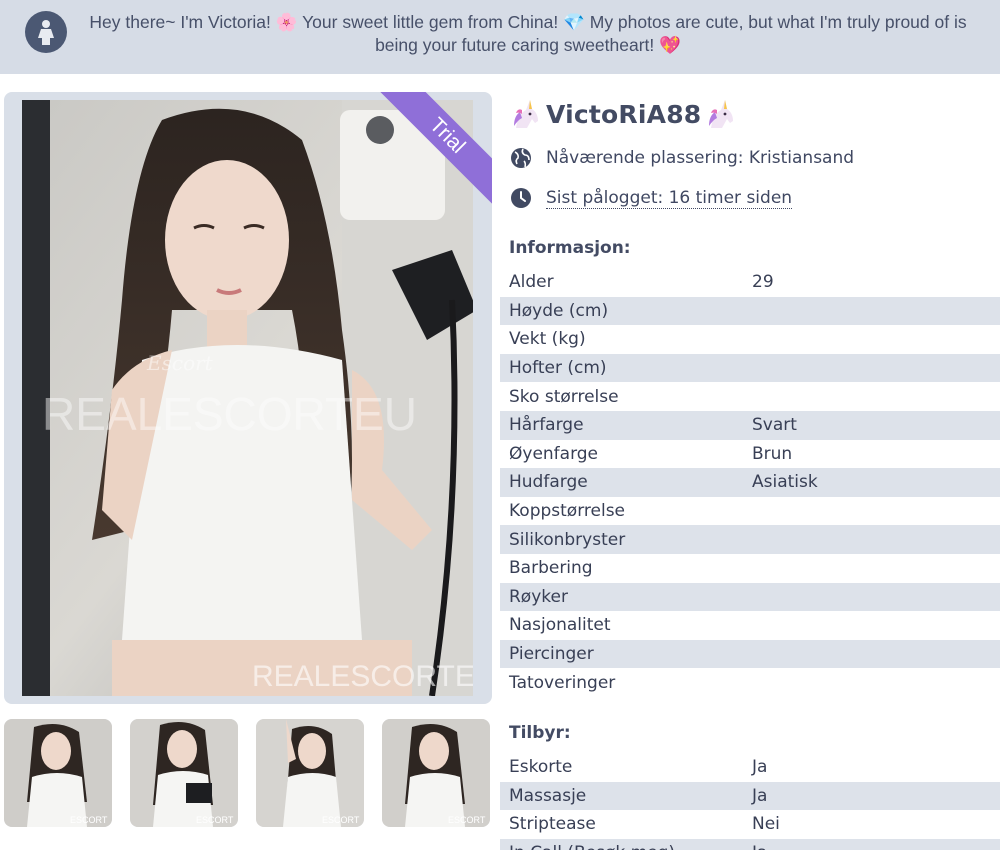  Describe the element at coordinates (750, 654) in the screenshot. I see `table-row: Piercinger` at that location.